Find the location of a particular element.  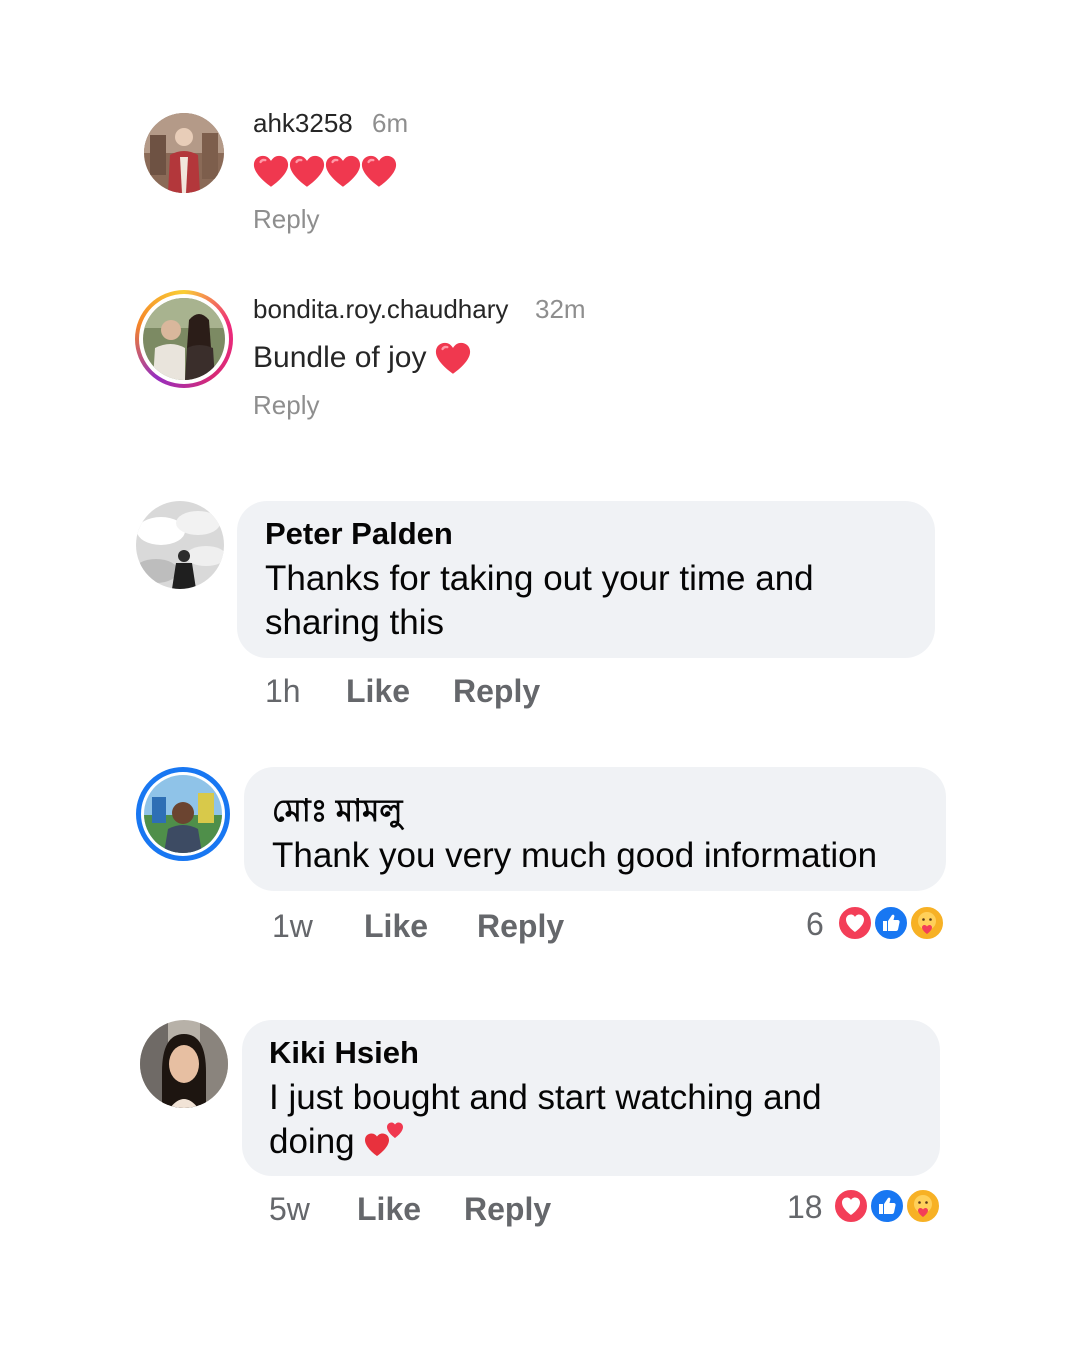

comment-text-row: Bundle of joy is located at coordinates (362, 358).